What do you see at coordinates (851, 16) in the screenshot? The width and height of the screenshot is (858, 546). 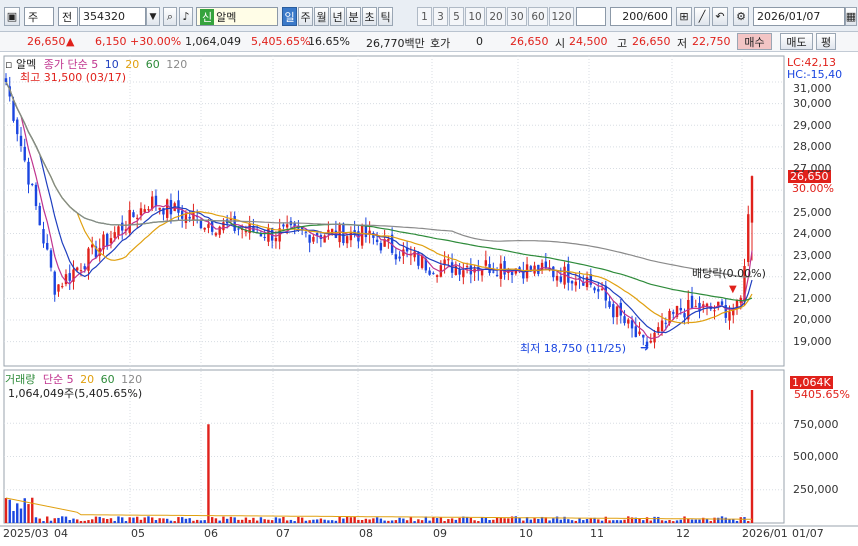 I see `calendar-icon: ▦` at bounding box center [851, 16].